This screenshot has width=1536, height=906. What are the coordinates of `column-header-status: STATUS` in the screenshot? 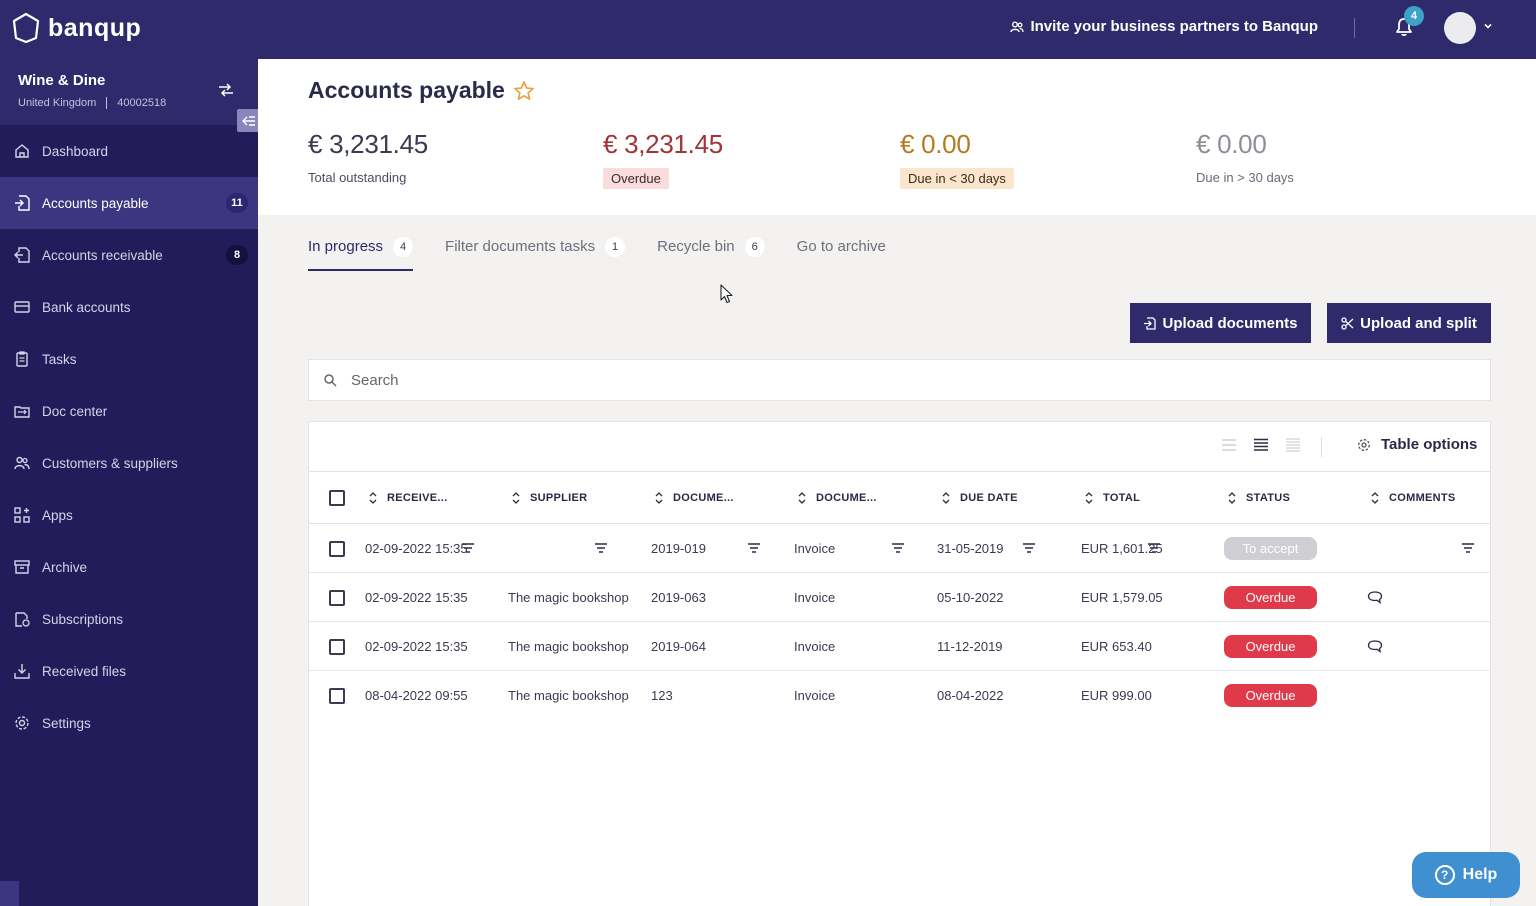 It's located at (1259, 498).